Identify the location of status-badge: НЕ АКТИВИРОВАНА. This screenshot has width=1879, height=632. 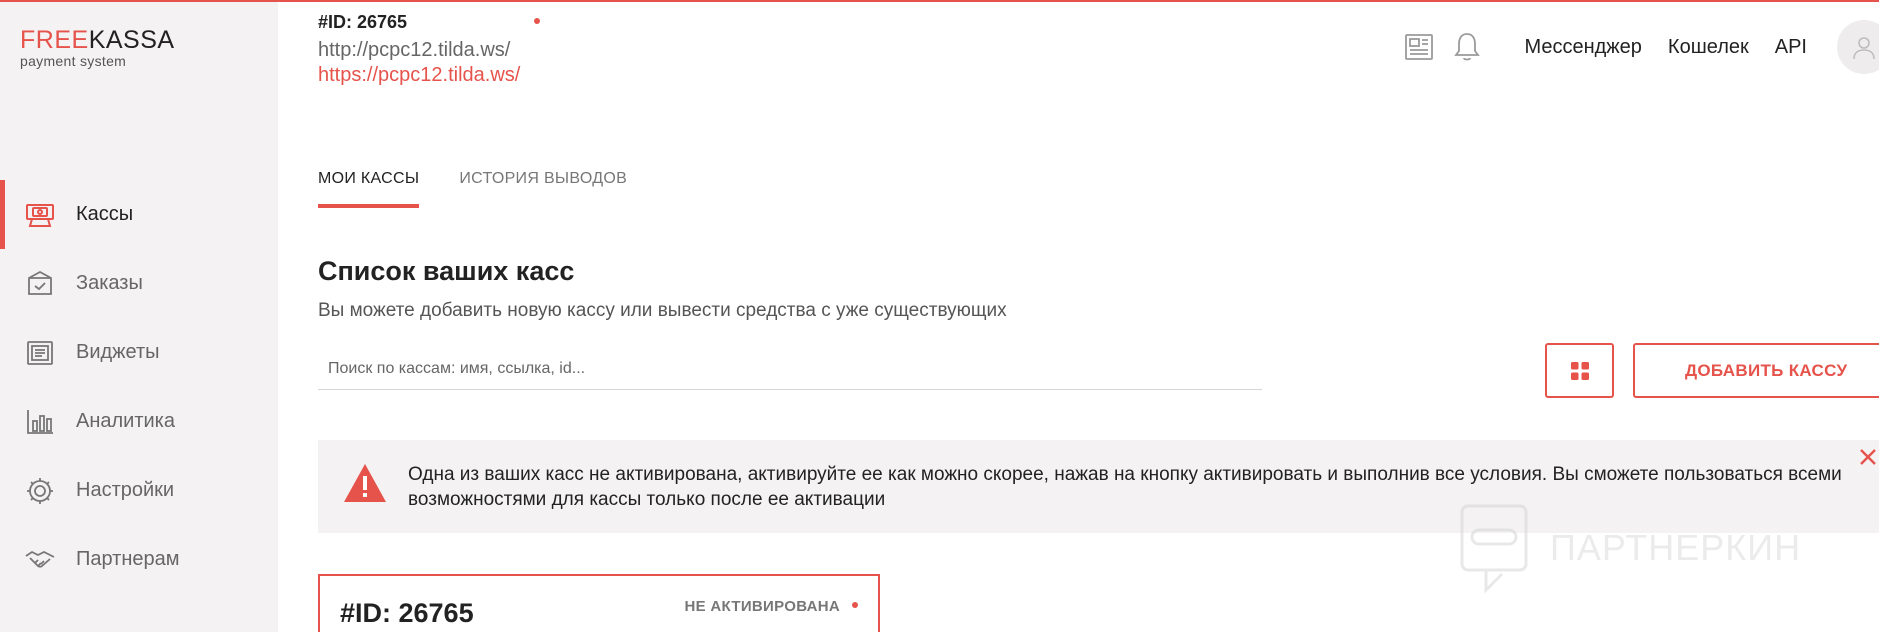
(762, 606).